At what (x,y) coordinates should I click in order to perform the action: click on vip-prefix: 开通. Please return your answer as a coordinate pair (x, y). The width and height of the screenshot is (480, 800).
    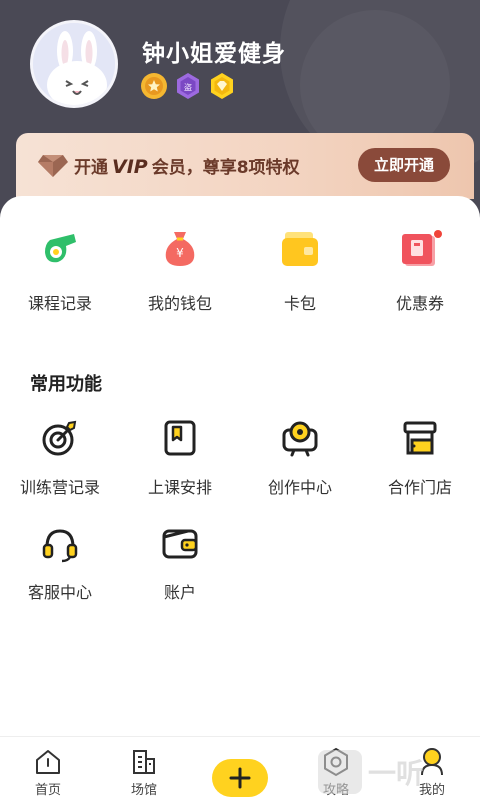
    Looking at the image, I should click on (91, 168).